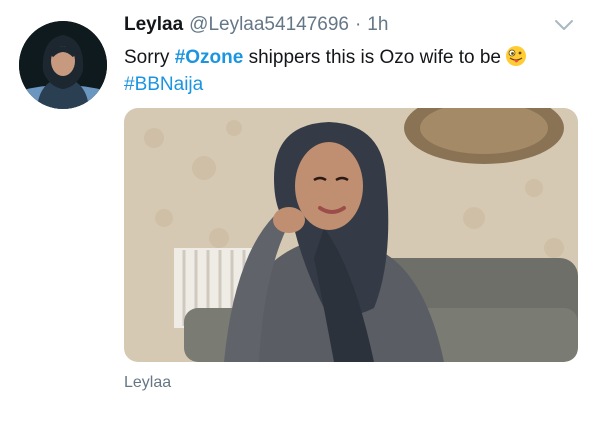  I want to click on avatar-image, so click(63, 65).